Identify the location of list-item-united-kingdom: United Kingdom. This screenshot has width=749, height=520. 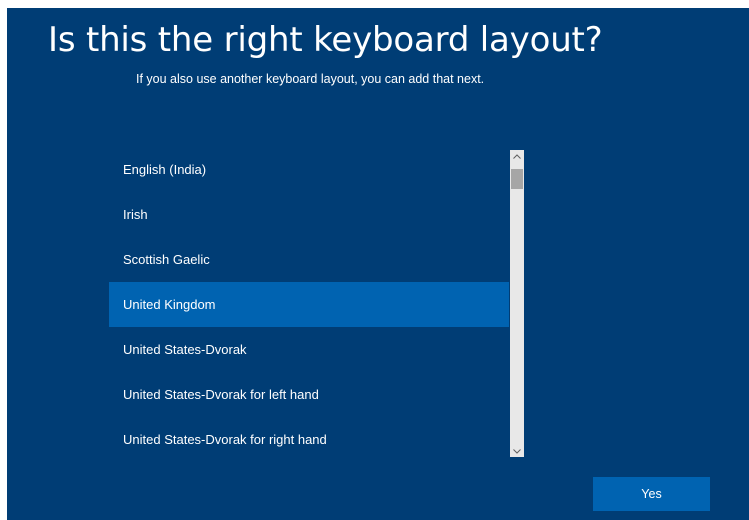
(309, 304).